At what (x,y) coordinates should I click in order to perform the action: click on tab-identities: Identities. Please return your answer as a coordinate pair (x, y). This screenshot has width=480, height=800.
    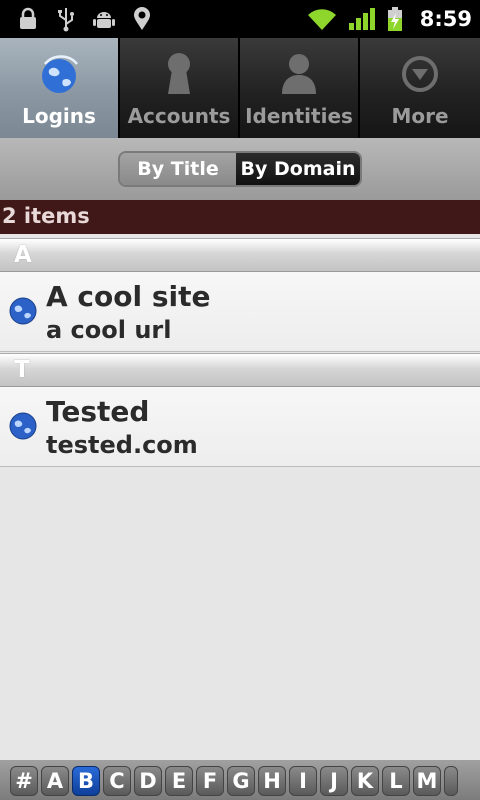
    Looking at the image, I should click on (300, 88).